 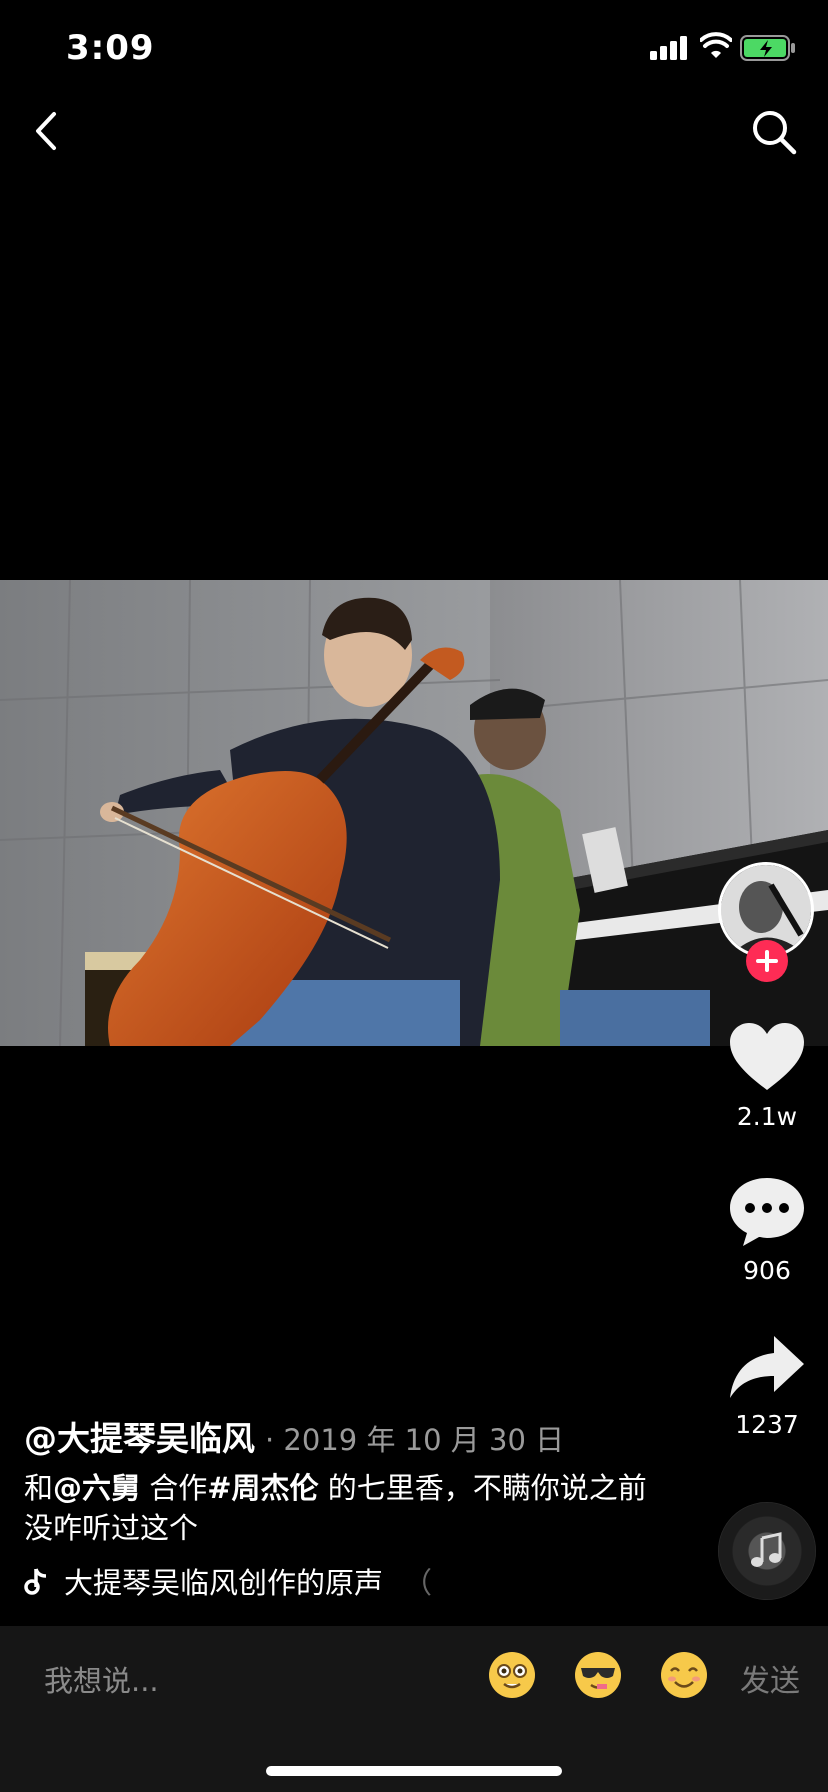 I want to click on comment-icon, so click(x=767, y=1212).